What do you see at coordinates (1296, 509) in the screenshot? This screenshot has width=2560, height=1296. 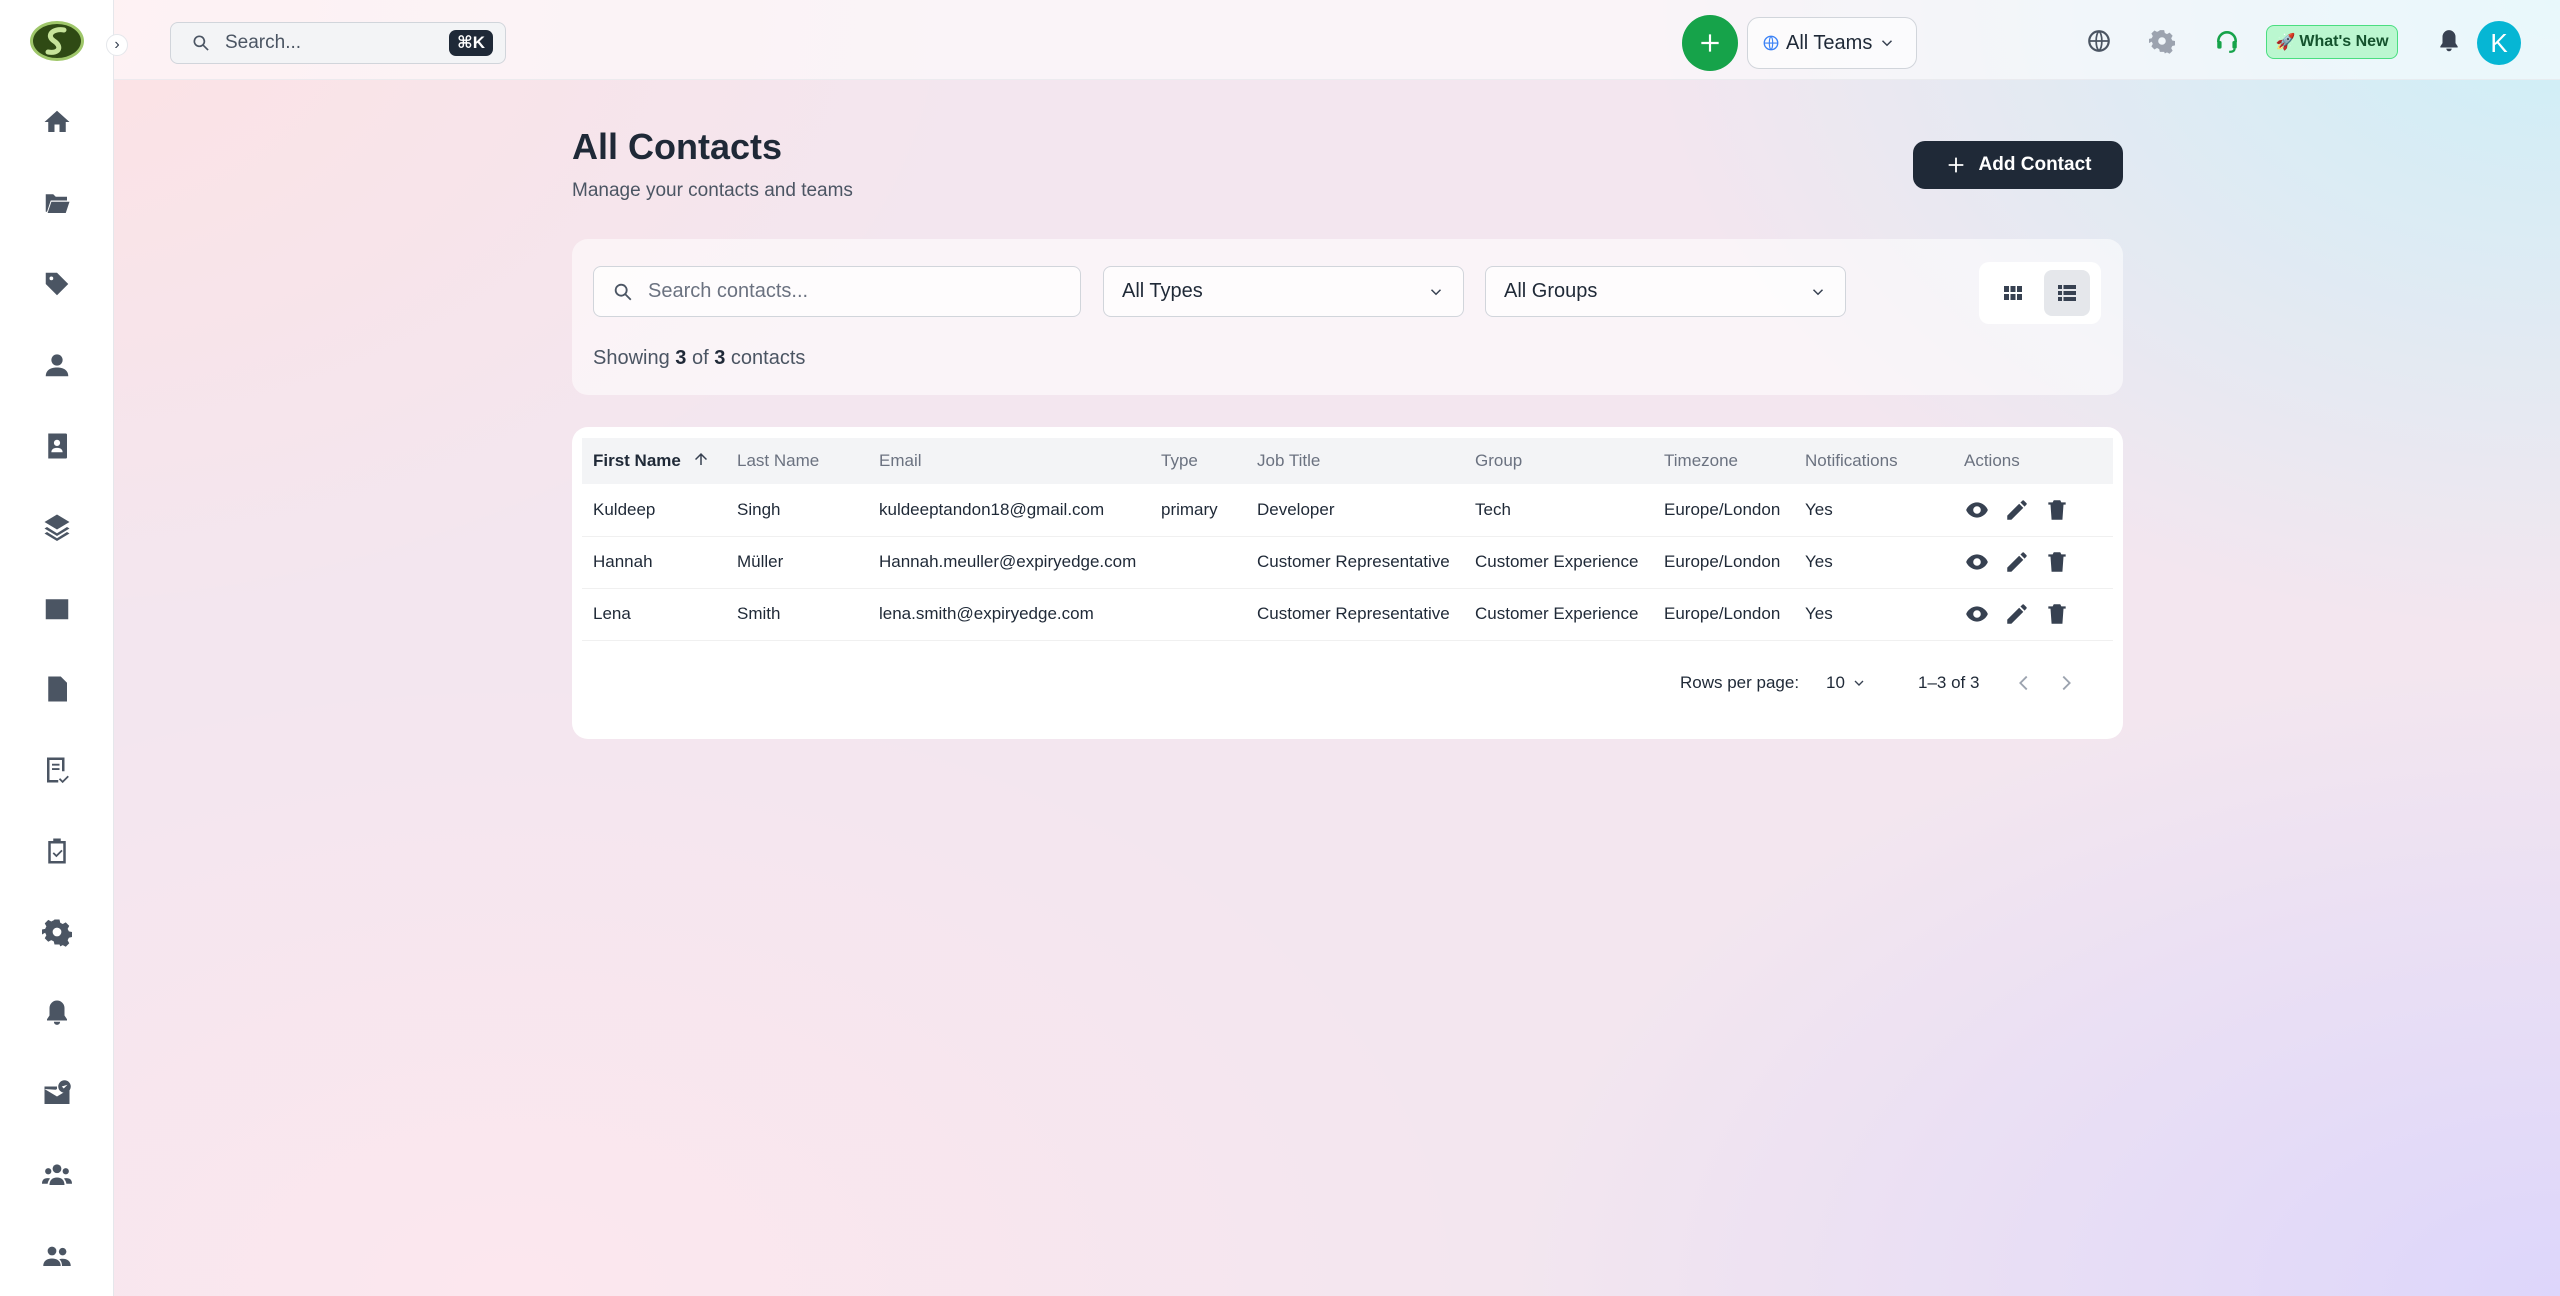 I see `cell-job-title: Developer` at bounding box center [1296, 509].